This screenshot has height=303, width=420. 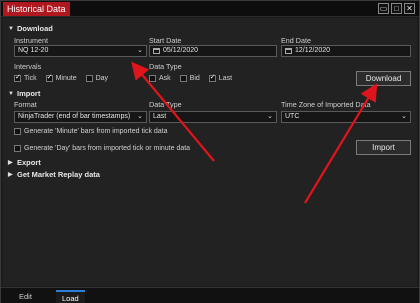 What do you see at coordinates (36, 9) in the screenshot?
I see `window-title: Historical Data` at bounding box center [36, 9].